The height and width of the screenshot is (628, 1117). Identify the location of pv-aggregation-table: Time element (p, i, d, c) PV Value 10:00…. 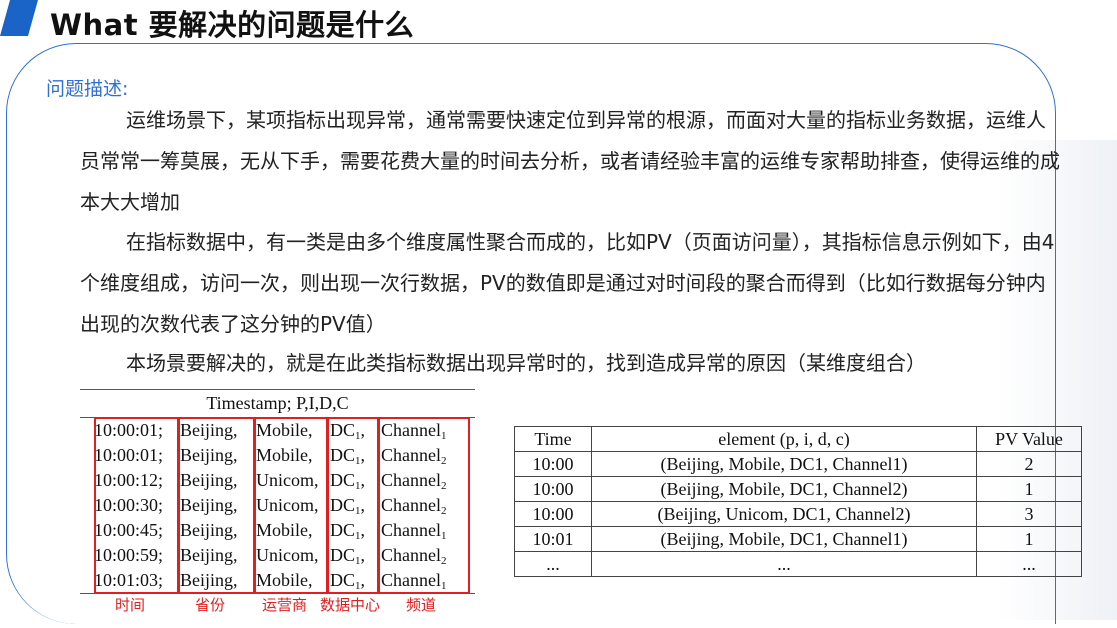
(798, 501).